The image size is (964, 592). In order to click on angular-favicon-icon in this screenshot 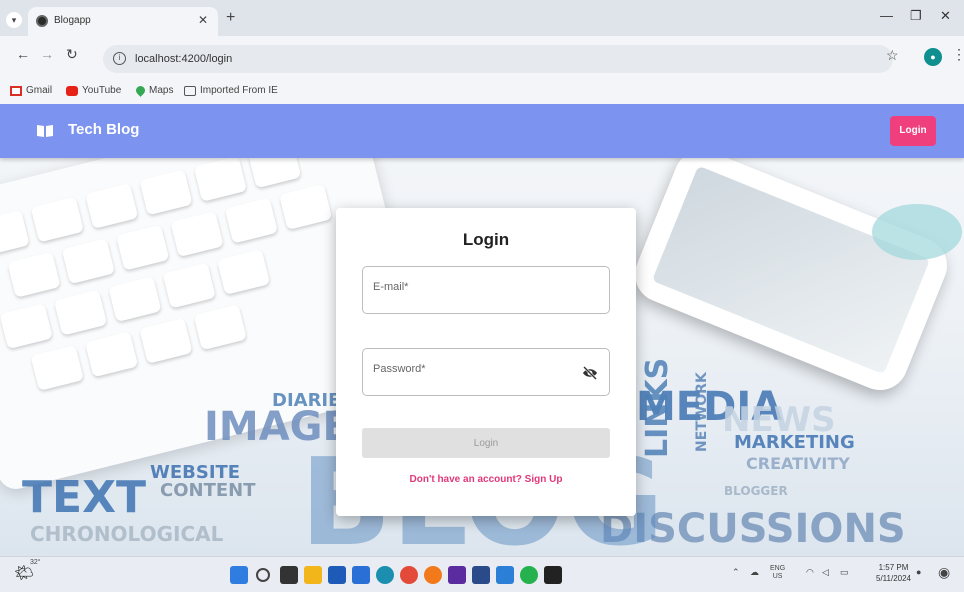, I will do `click(42, 21)`.